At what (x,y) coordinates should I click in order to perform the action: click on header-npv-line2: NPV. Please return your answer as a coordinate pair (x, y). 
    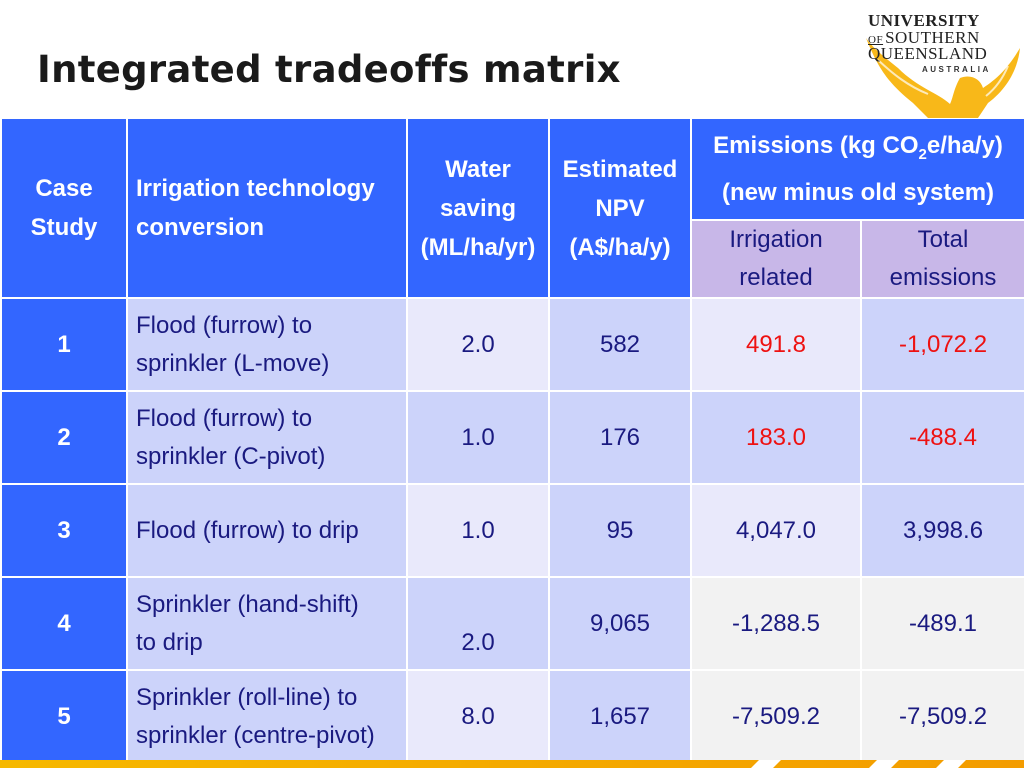
    Looking at the image, I should click on (620, 208).